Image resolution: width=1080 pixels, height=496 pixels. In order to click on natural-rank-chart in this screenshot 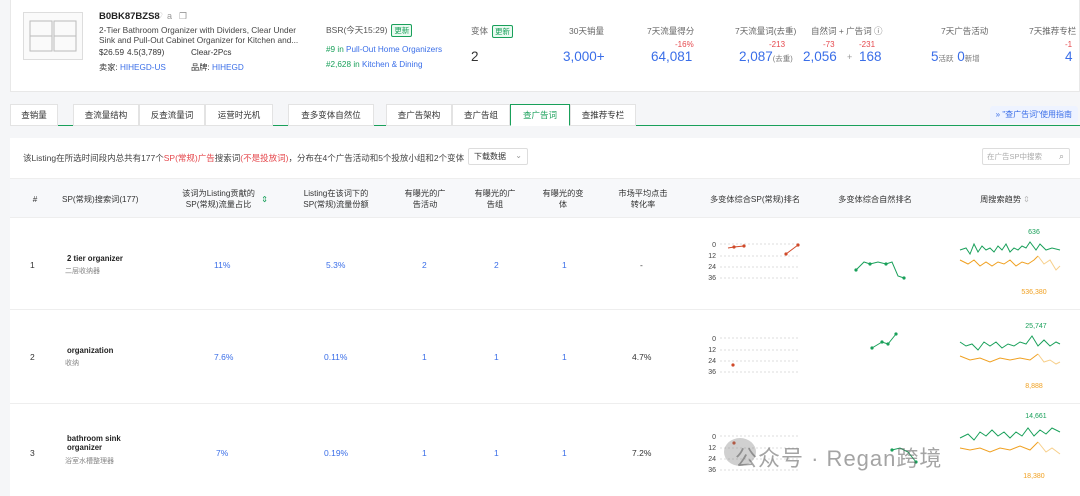, I will do `click(880, 270)`.